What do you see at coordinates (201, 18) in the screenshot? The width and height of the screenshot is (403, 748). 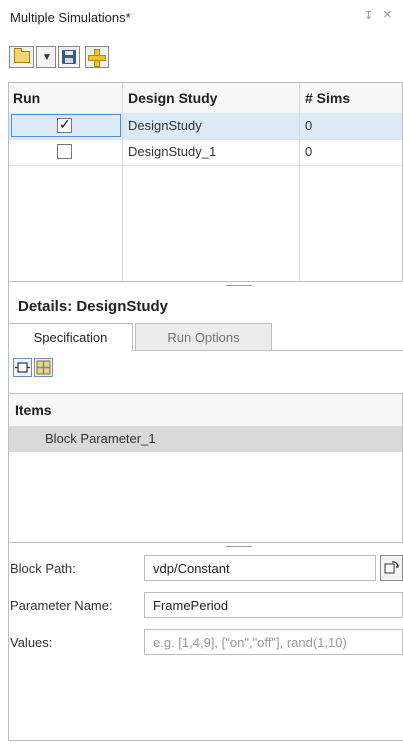 I see `panel-title-bar: Multiple Simulations* ↧ ×` at bounding box center [201, 18].